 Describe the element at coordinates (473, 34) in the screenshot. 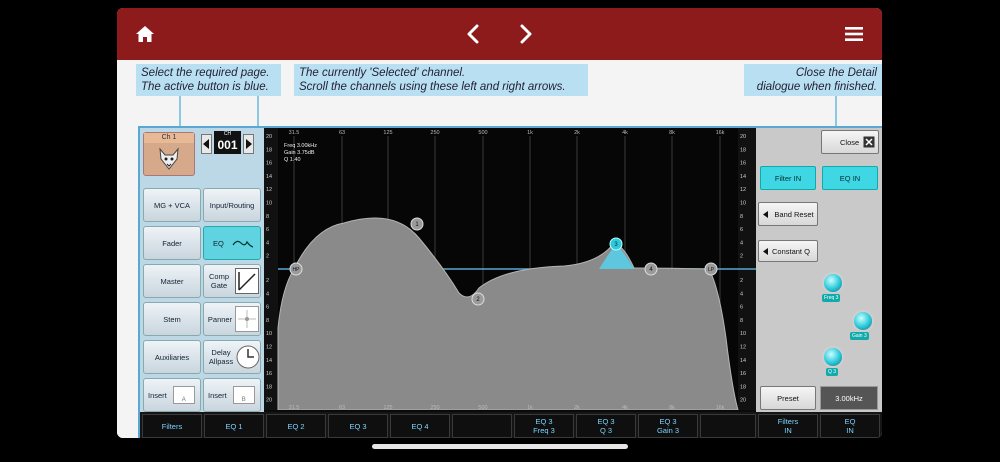

I see `prev-page-button` at that location.